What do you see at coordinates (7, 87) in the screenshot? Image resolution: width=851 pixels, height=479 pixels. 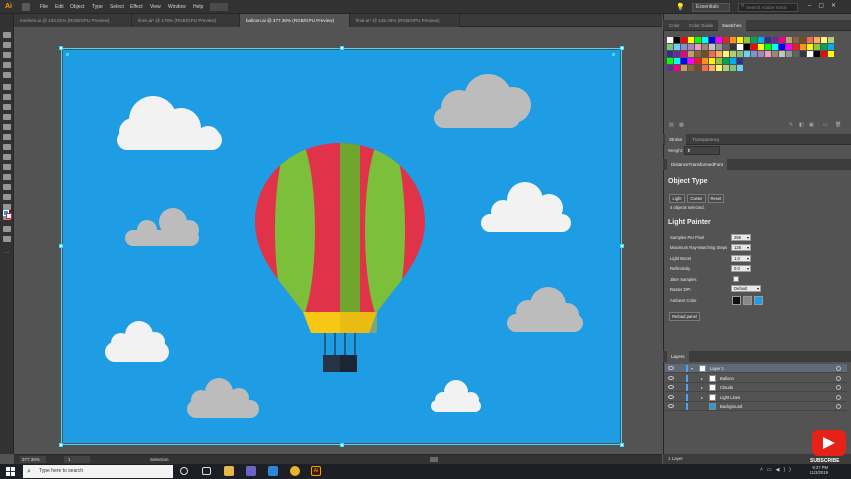 I see `type-tool-icon` at bounding box center [7, 87].